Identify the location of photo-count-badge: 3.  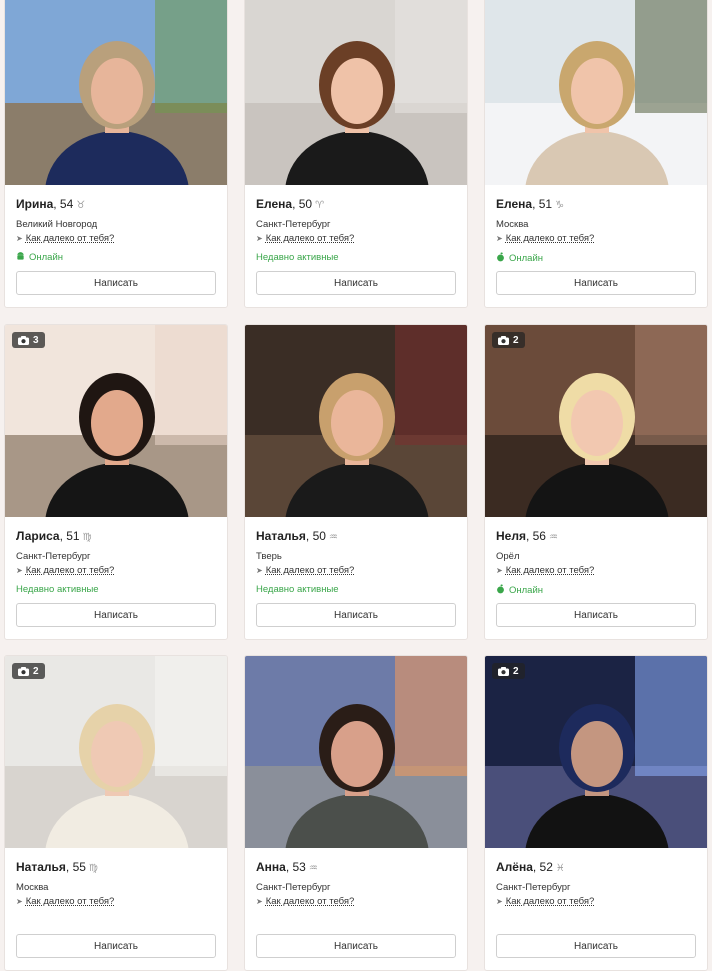
(28, 340).